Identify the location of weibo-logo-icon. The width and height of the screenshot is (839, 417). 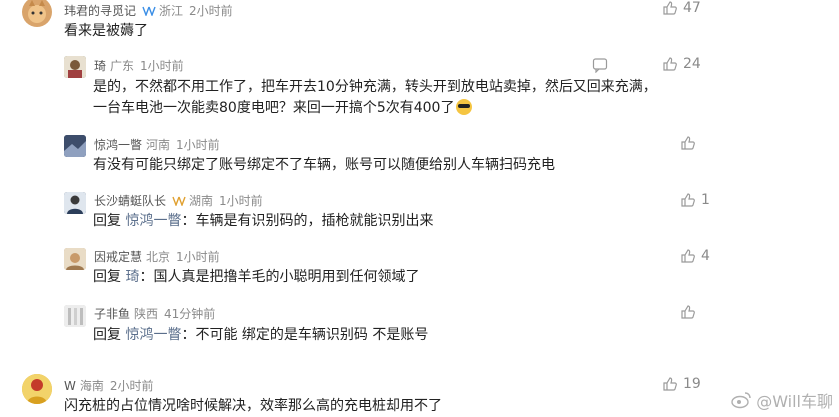
(741, 400).